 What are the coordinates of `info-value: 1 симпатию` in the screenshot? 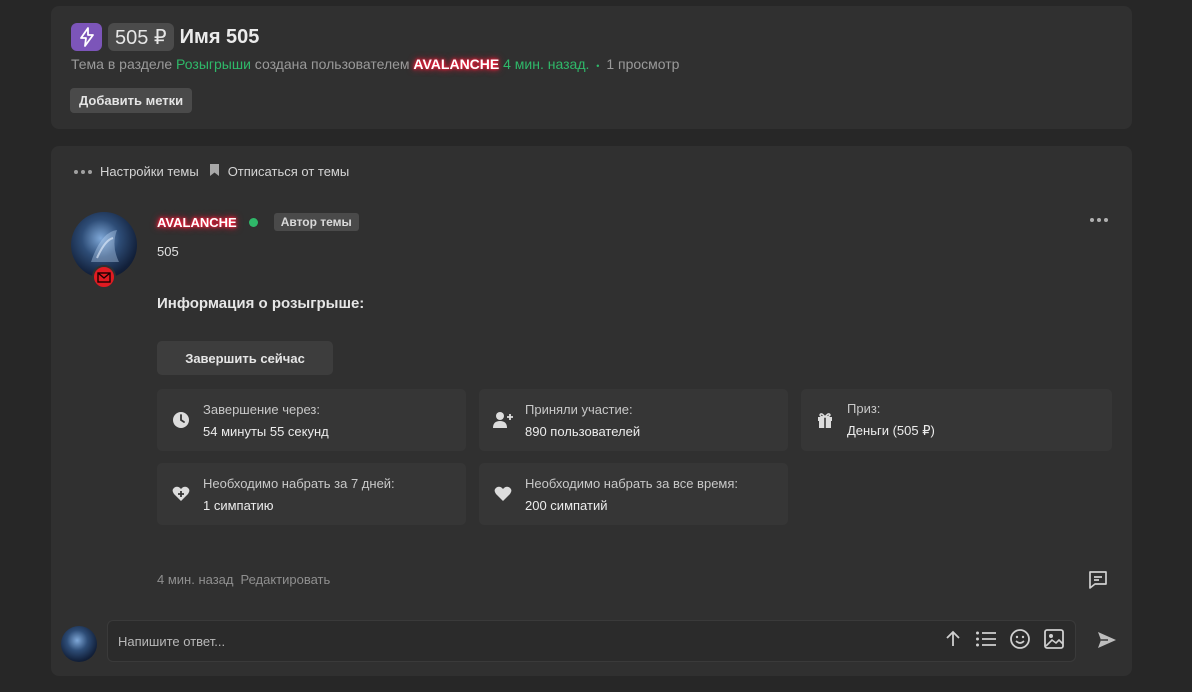 It's located at (238, 505).